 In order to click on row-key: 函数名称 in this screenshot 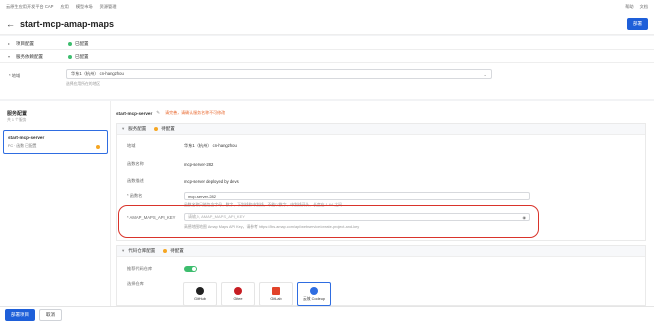, I will do `click(135, 163)`.